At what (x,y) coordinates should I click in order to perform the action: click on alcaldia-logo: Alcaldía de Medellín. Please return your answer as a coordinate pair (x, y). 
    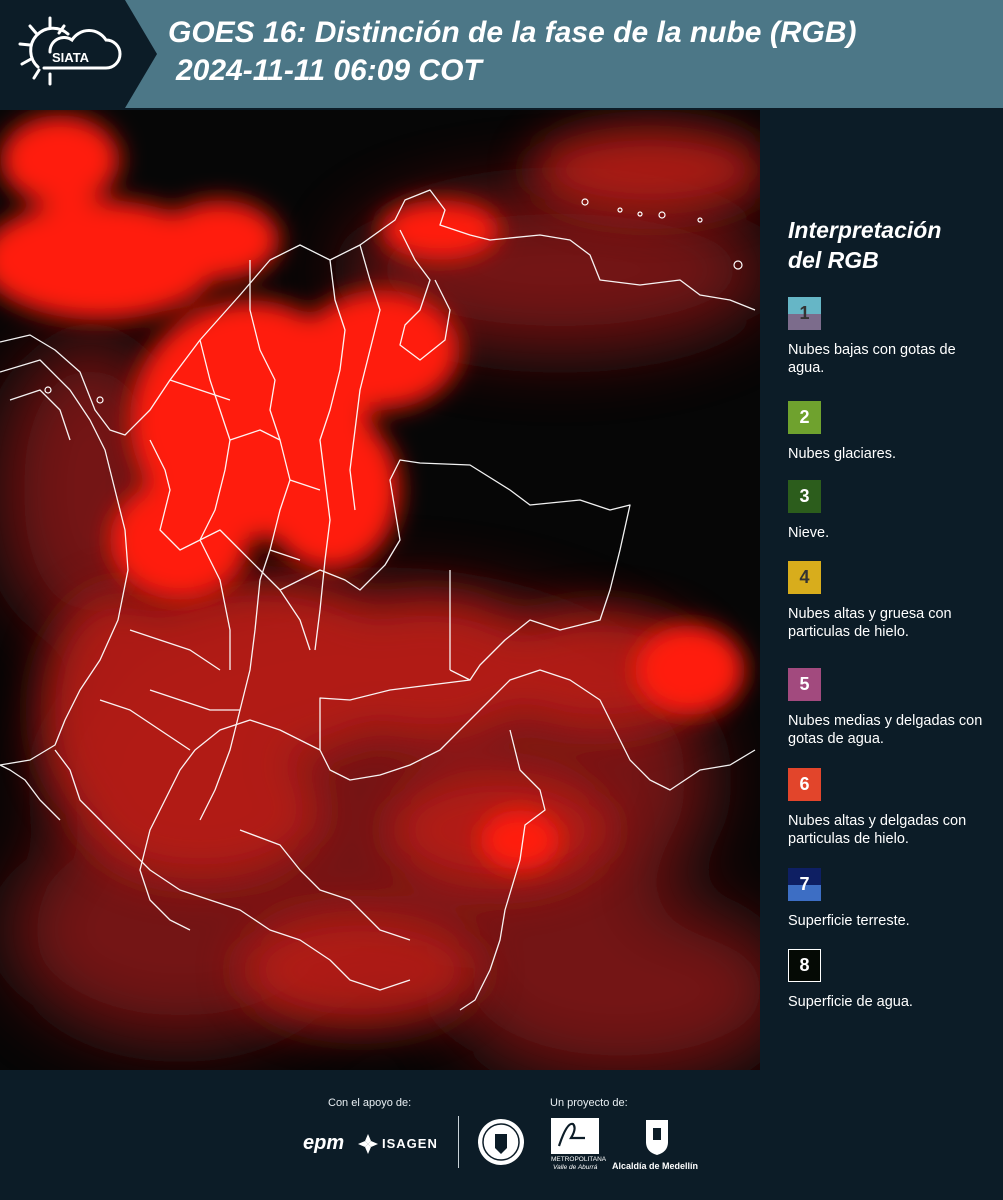
    Looking at the image, I should click on (655, 1166).